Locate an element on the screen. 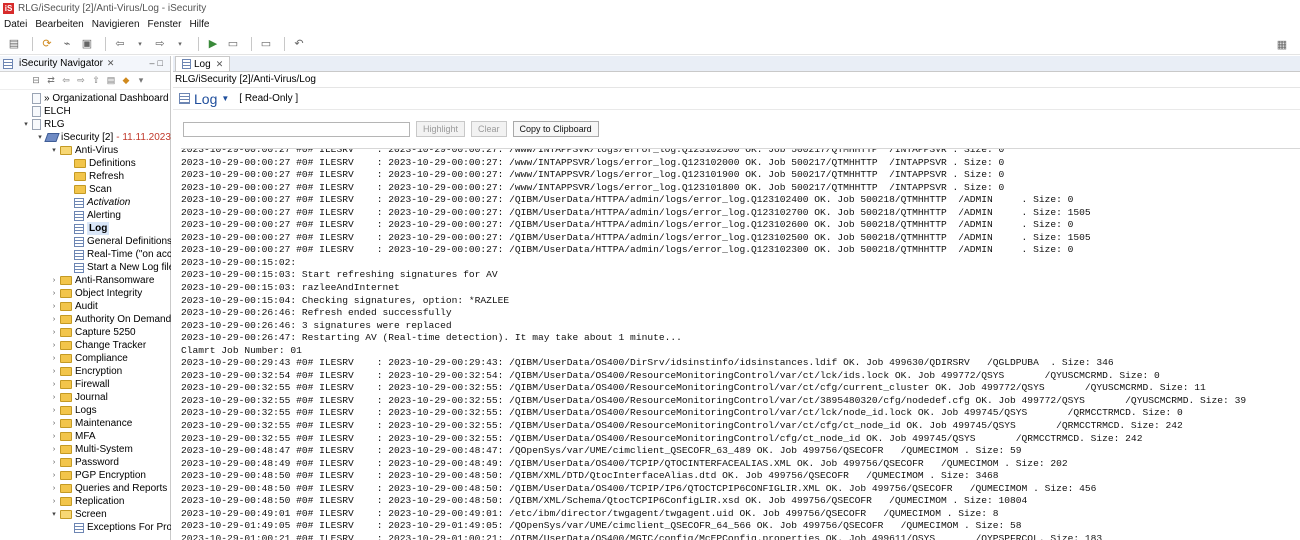 Image resolution: width=1300 pixels, height=540 pixels. tree-item: › Audit is located at coordinates (85, 306).